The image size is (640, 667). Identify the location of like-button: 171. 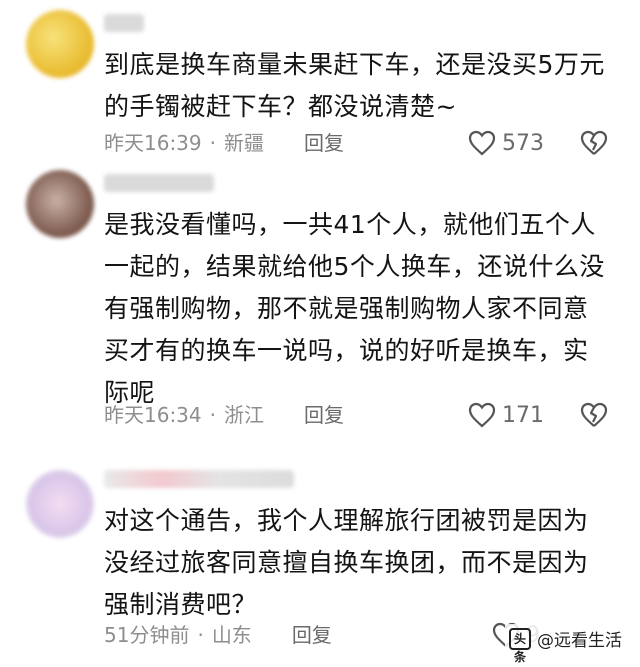
(506, 415).